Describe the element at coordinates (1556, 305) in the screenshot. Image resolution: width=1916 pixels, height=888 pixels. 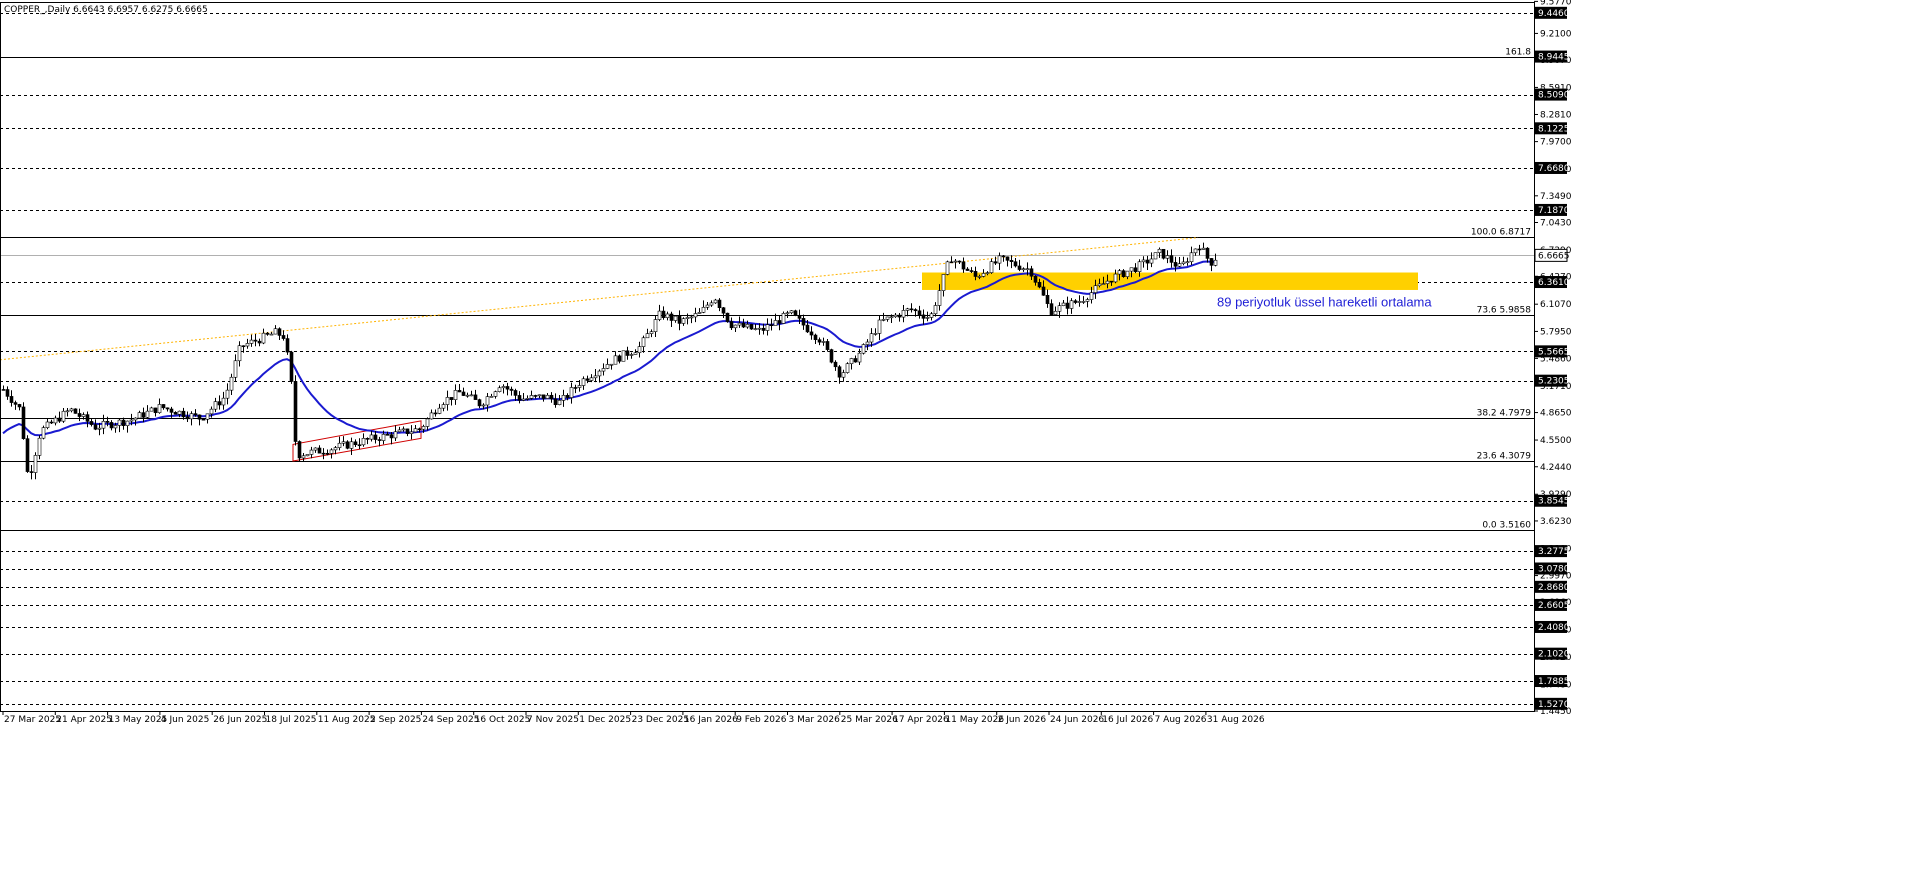
I see `y-tick-label: 6.1070` at that location.